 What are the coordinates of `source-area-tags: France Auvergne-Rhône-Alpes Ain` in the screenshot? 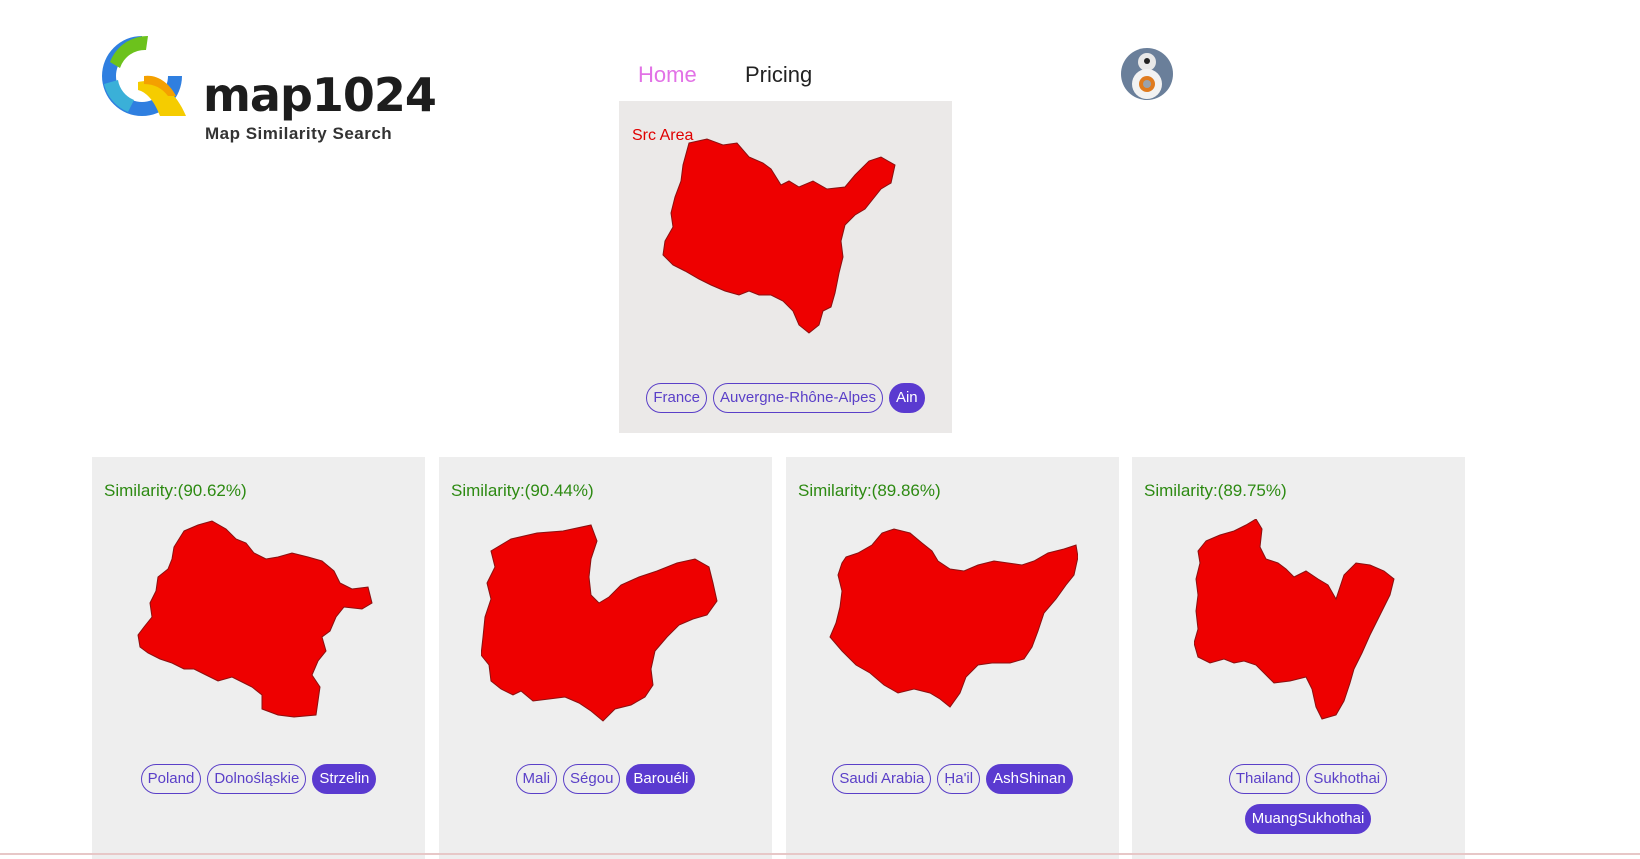 It's located at (785, 398).